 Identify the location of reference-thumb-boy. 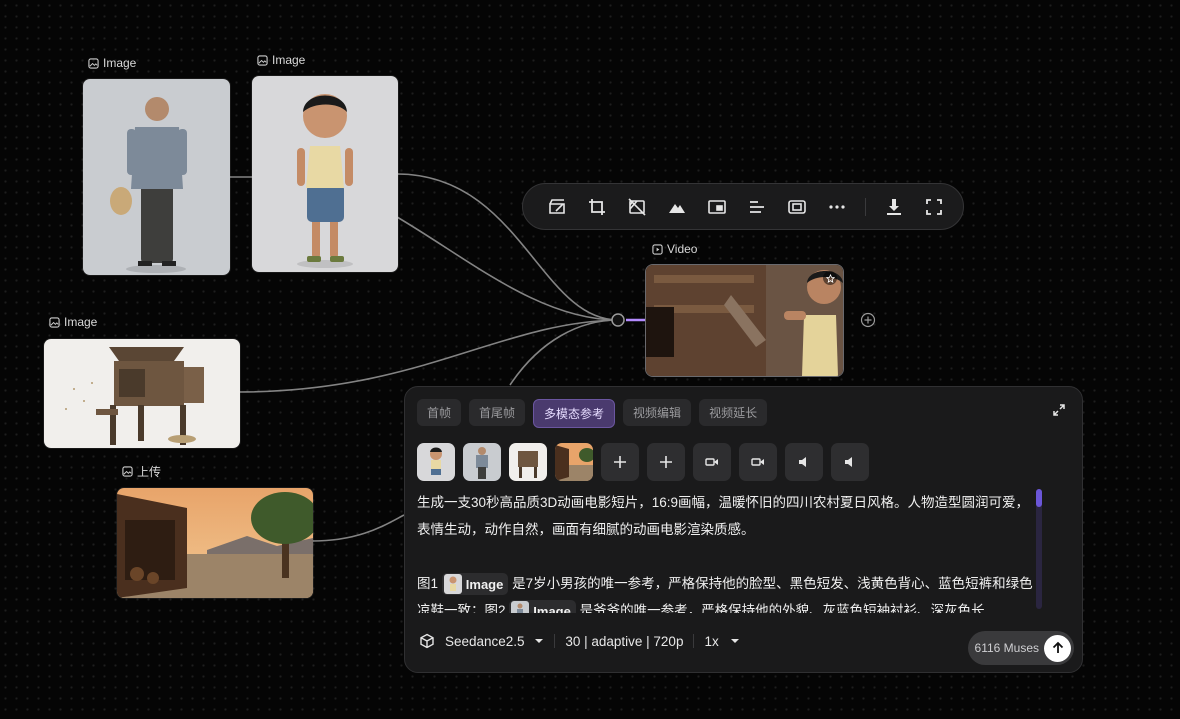
(436, 462).